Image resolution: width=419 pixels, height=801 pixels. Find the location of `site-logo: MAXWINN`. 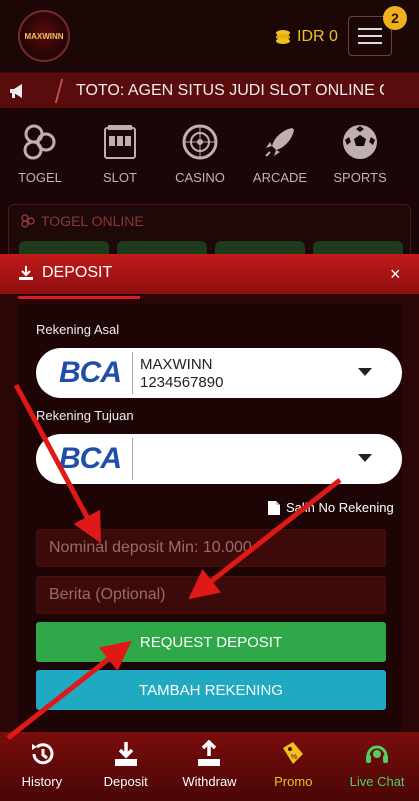

site-logo: MAXWINN is located at coordinates (44, 36).